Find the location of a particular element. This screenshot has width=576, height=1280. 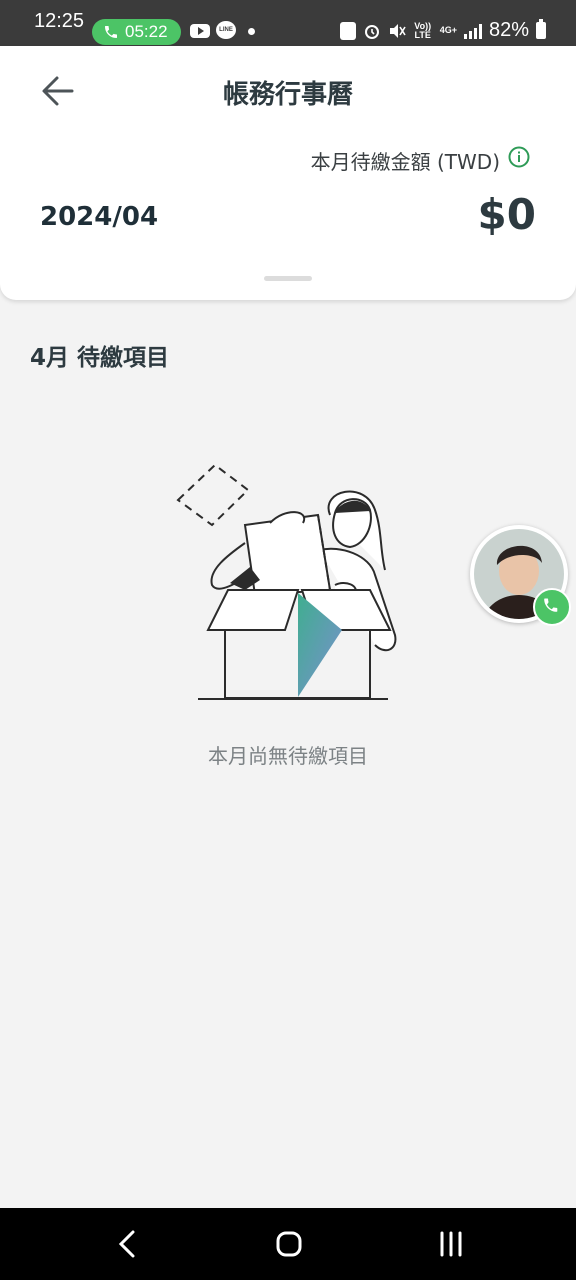

nav-recent-apps-icon is located at coordinates (451, 1244).